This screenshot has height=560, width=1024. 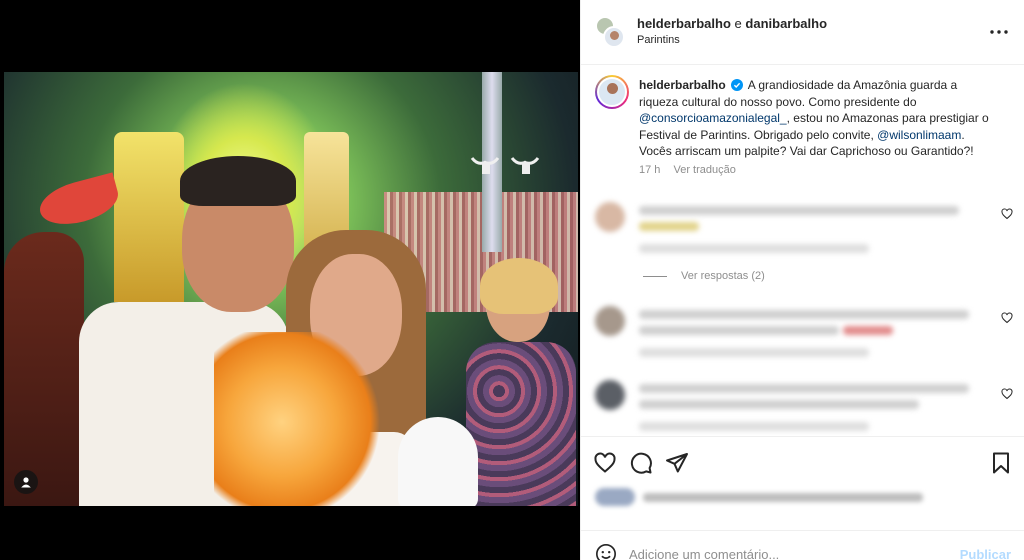 What do you see at coordinates (299, 419) in the screenshot?
I see `feather-costume` at bounding box center [299, 419].